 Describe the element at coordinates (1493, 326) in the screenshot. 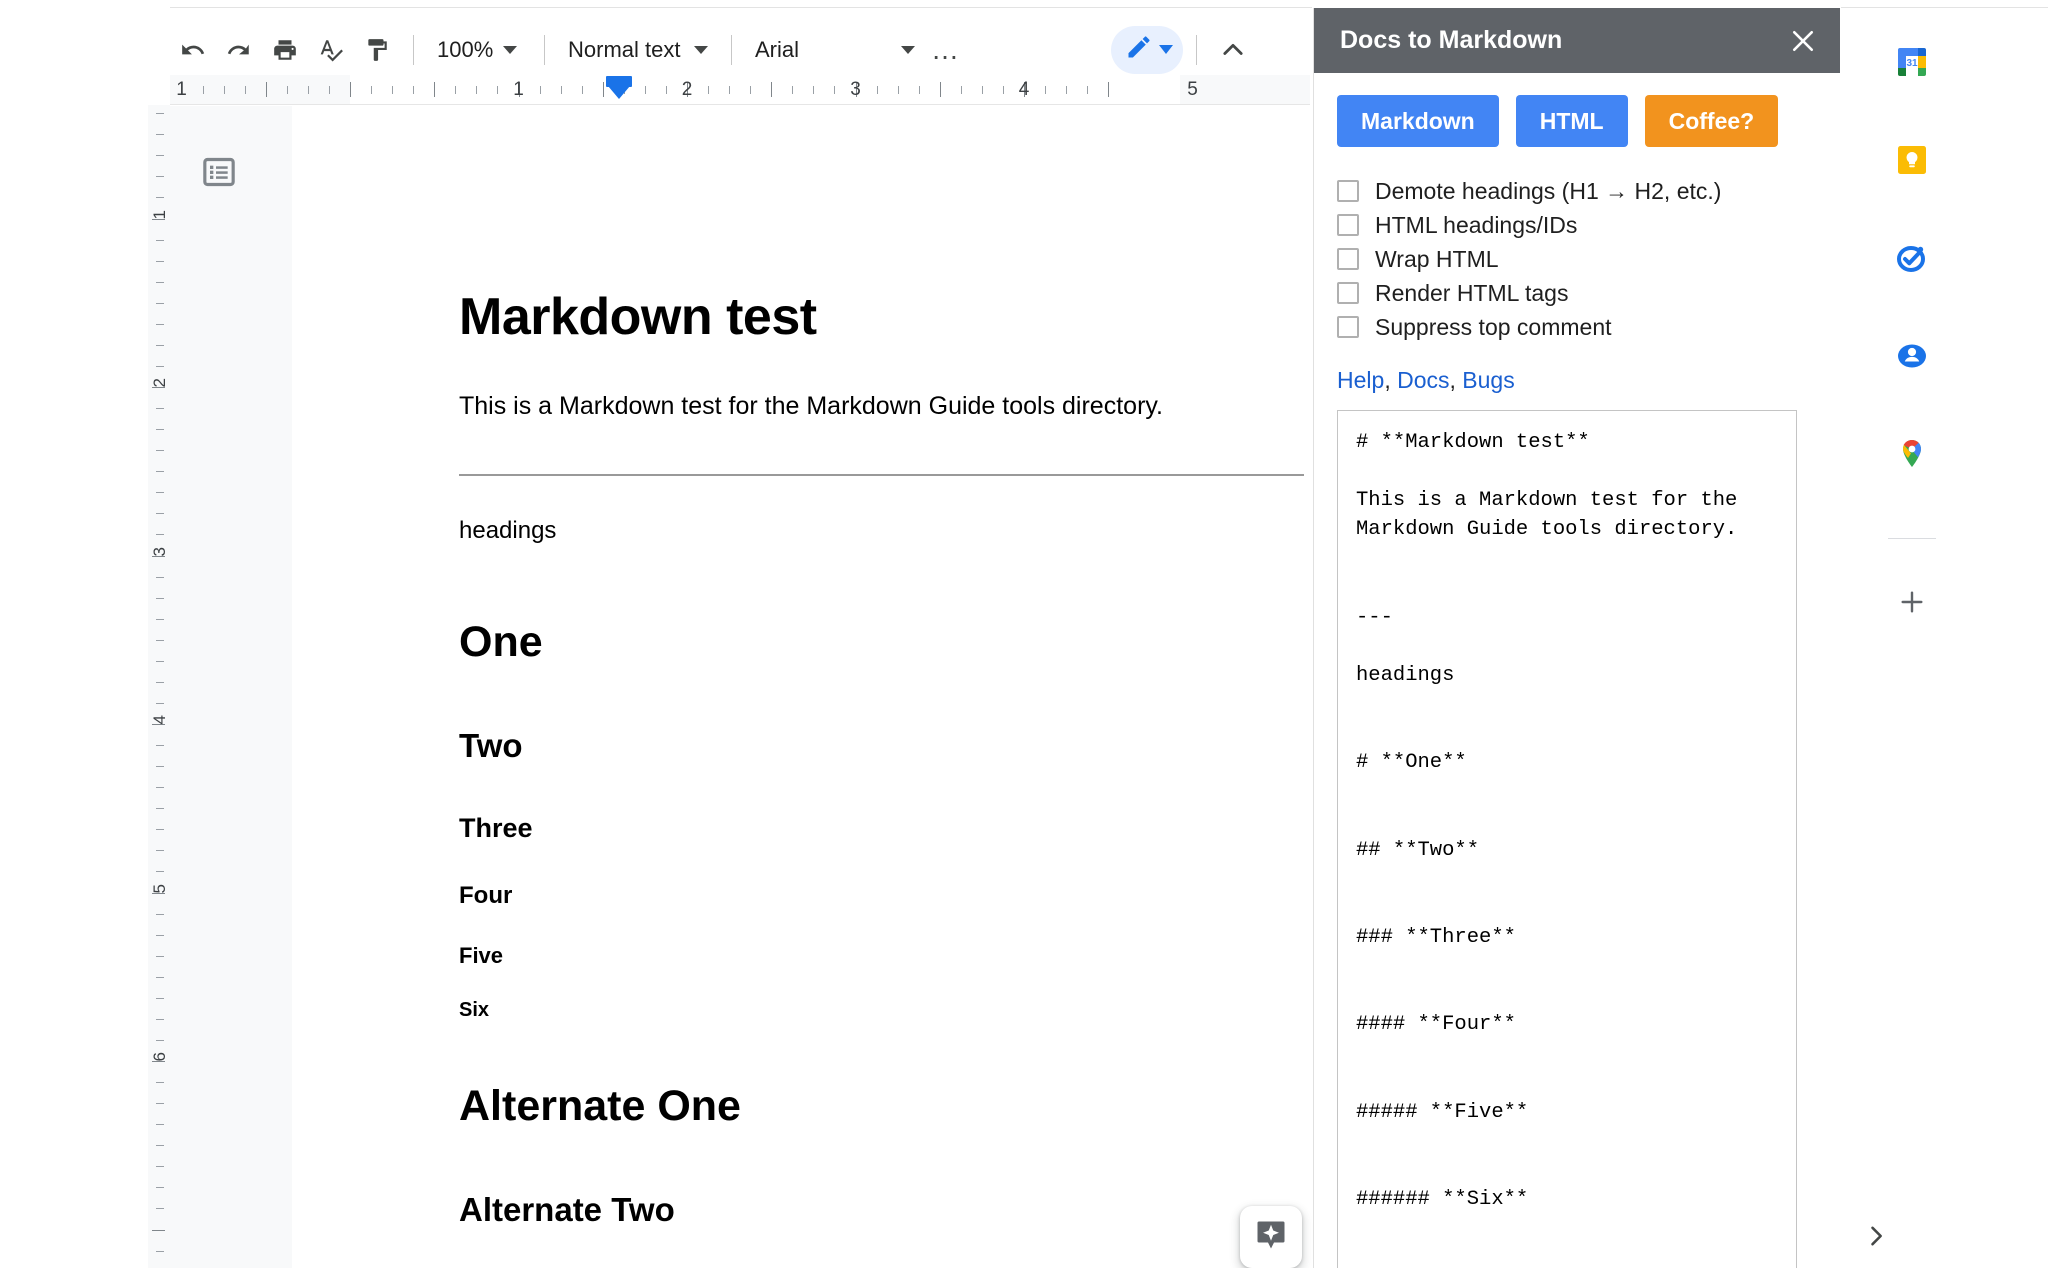

I see `option-label: Suppress top comment` at that location.